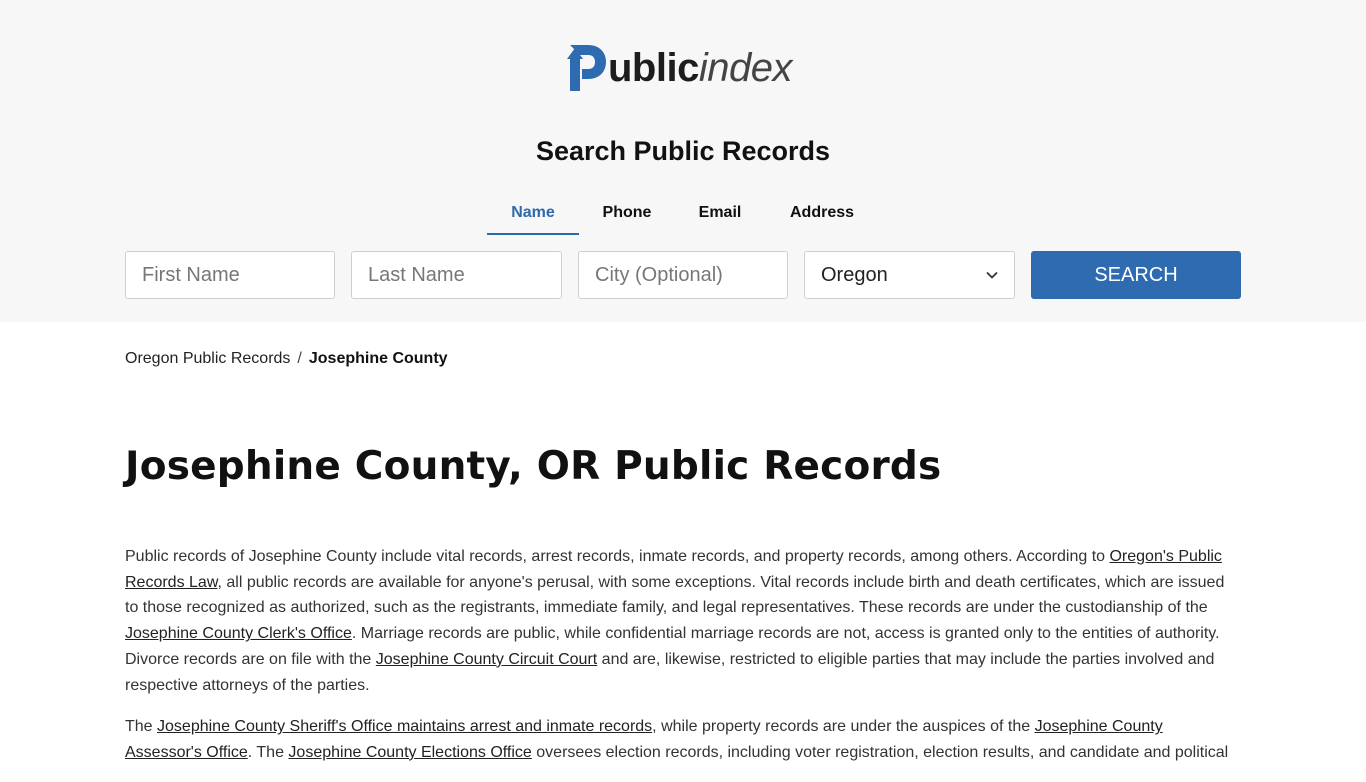  What do you see at coordinates (409, 752) in the screenshot?
I see `link-elections-office: Josephine County Elections Office` at bounding box center [409, 752].